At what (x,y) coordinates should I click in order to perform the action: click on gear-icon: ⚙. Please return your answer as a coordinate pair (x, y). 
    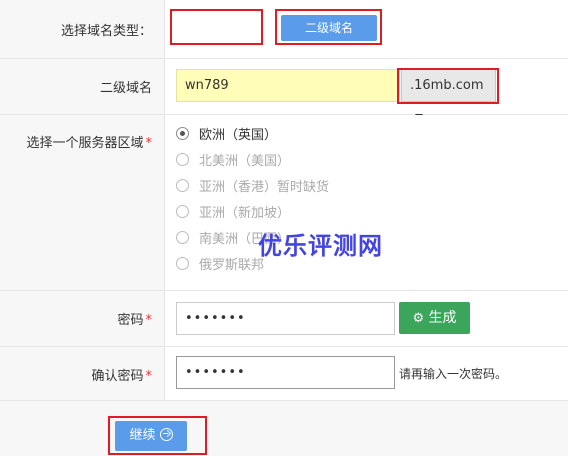
    Looking at the image, I should click on (418, 318).